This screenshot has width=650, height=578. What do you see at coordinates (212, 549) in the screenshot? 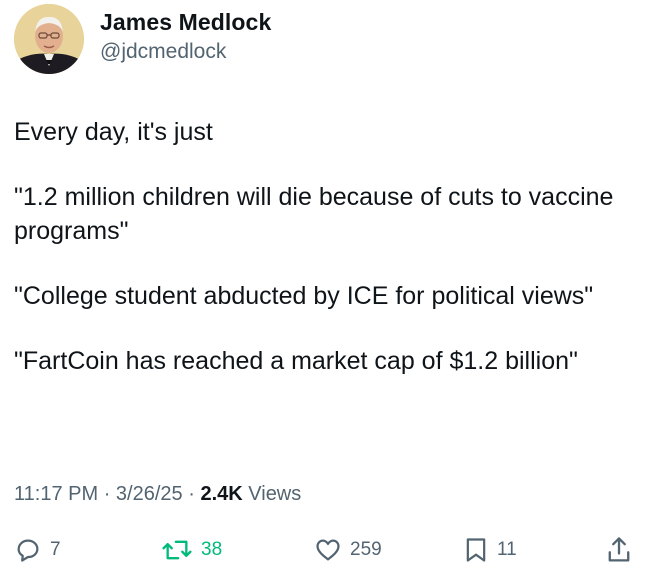
I see `retweet-count: 38` at bounding box center [212, 549].